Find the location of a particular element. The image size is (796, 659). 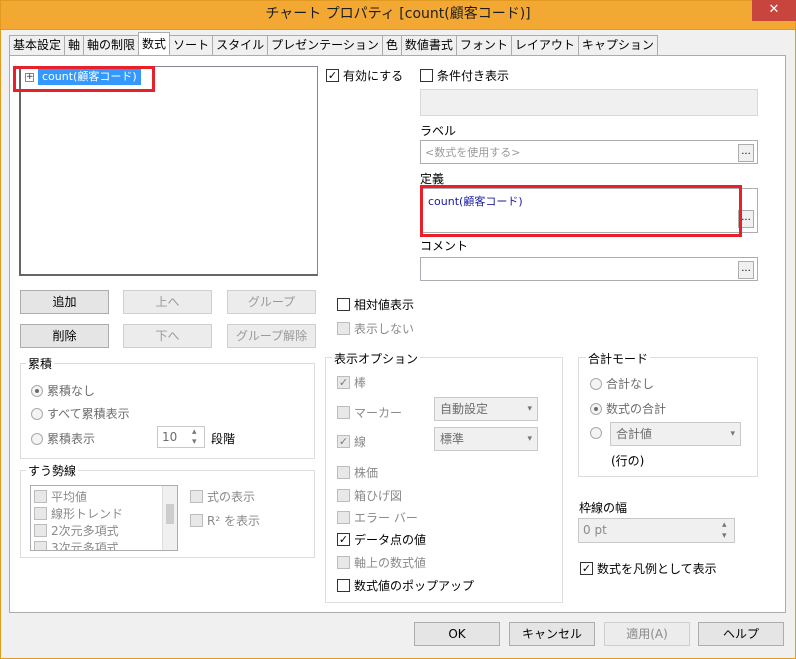

up-button: 上へ is located at coordinates (167, 302).